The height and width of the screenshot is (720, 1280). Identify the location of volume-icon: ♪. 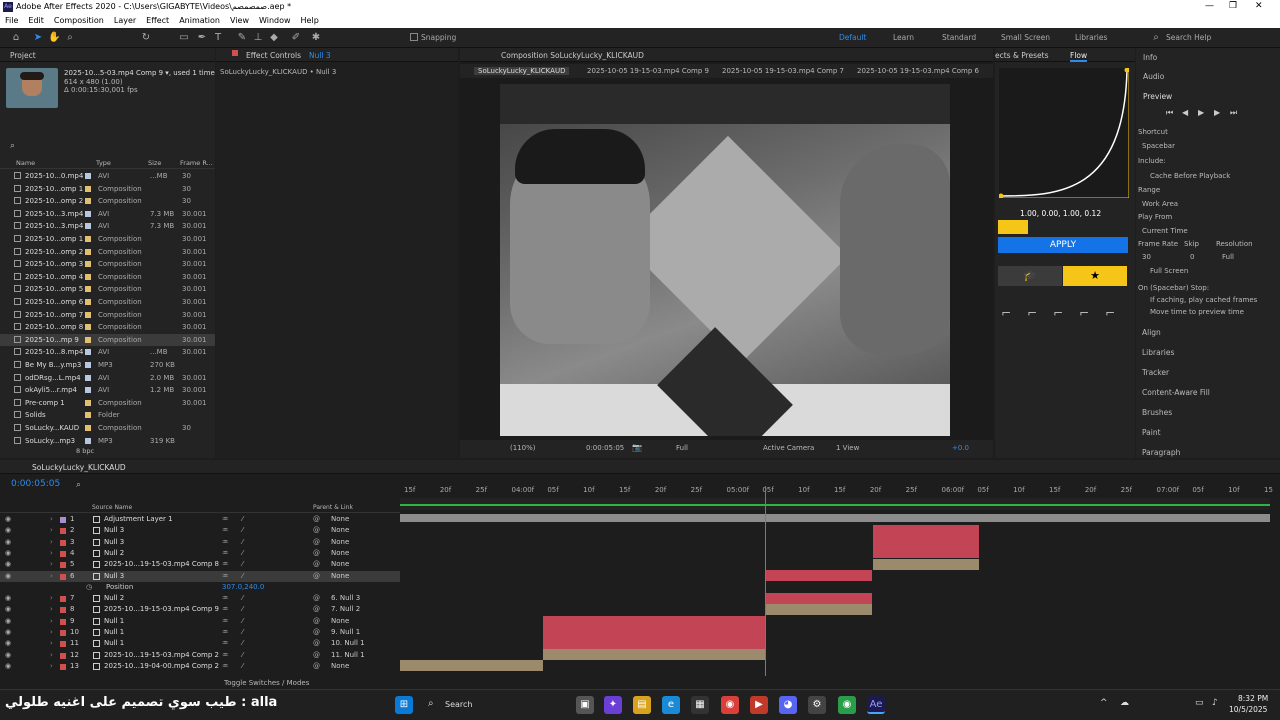
(1215, 703).